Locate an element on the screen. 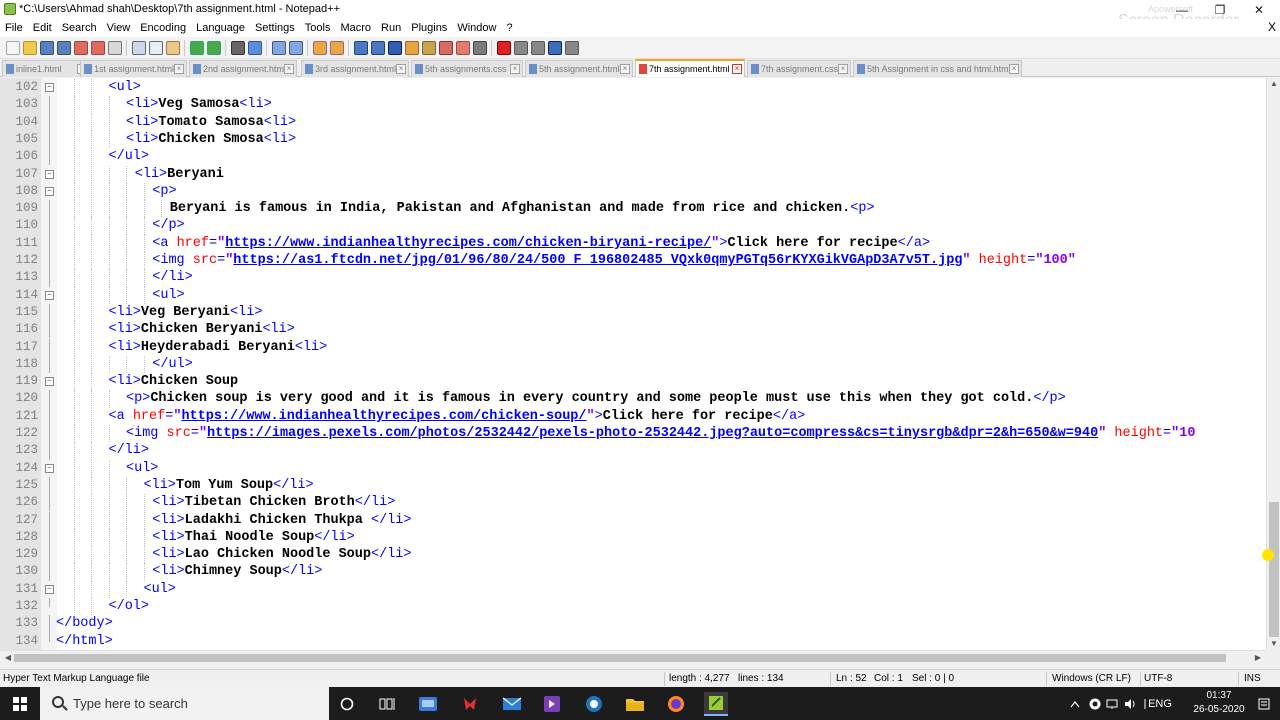 This screenshot has height=720, width=1280. scroll-right-icon: ▶ is located at coordinates (1258, 658).